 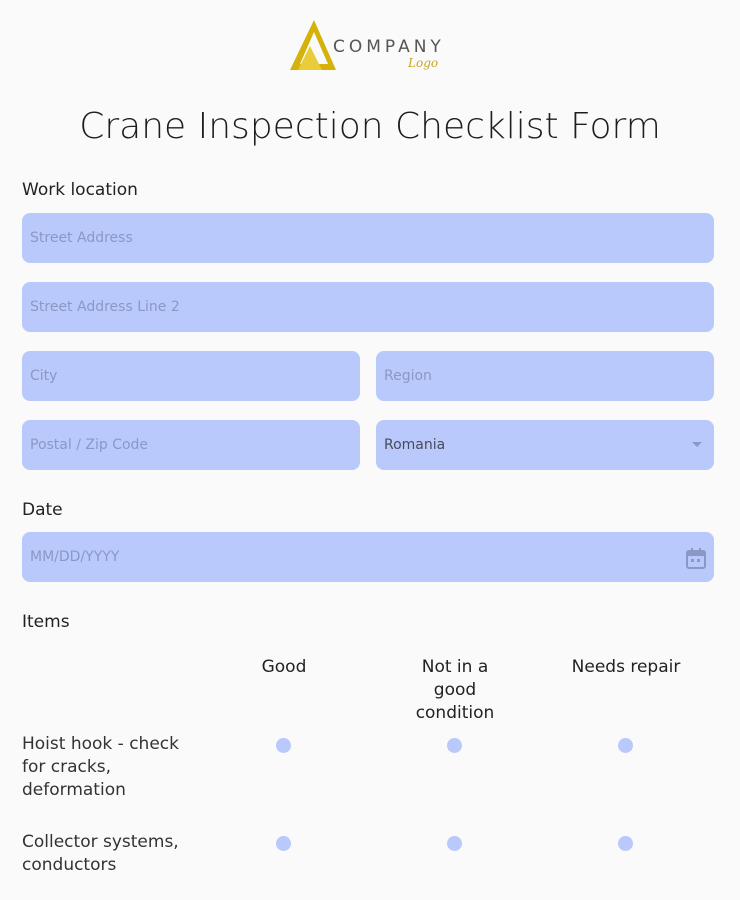 I want to click on postal-code-placeholder: Postal / Zip Code, so click(x=89, y=445).